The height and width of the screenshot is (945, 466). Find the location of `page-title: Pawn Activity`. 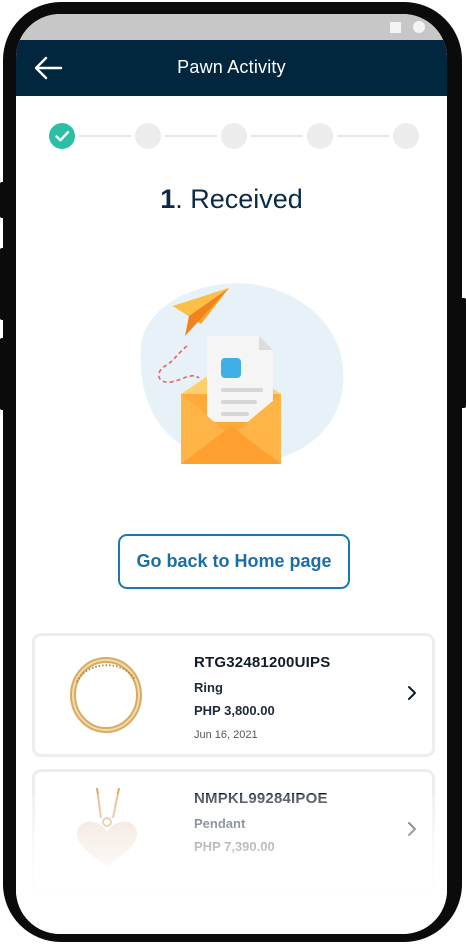

page-title: Pawn Activity is located at coordinates (231, 67).